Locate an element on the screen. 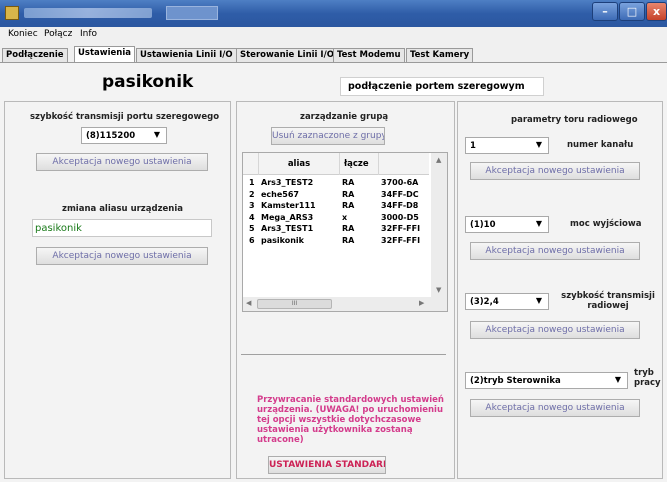 The image size is (667, 482). title-bar: – □ x is located at coordinates (333, 13).